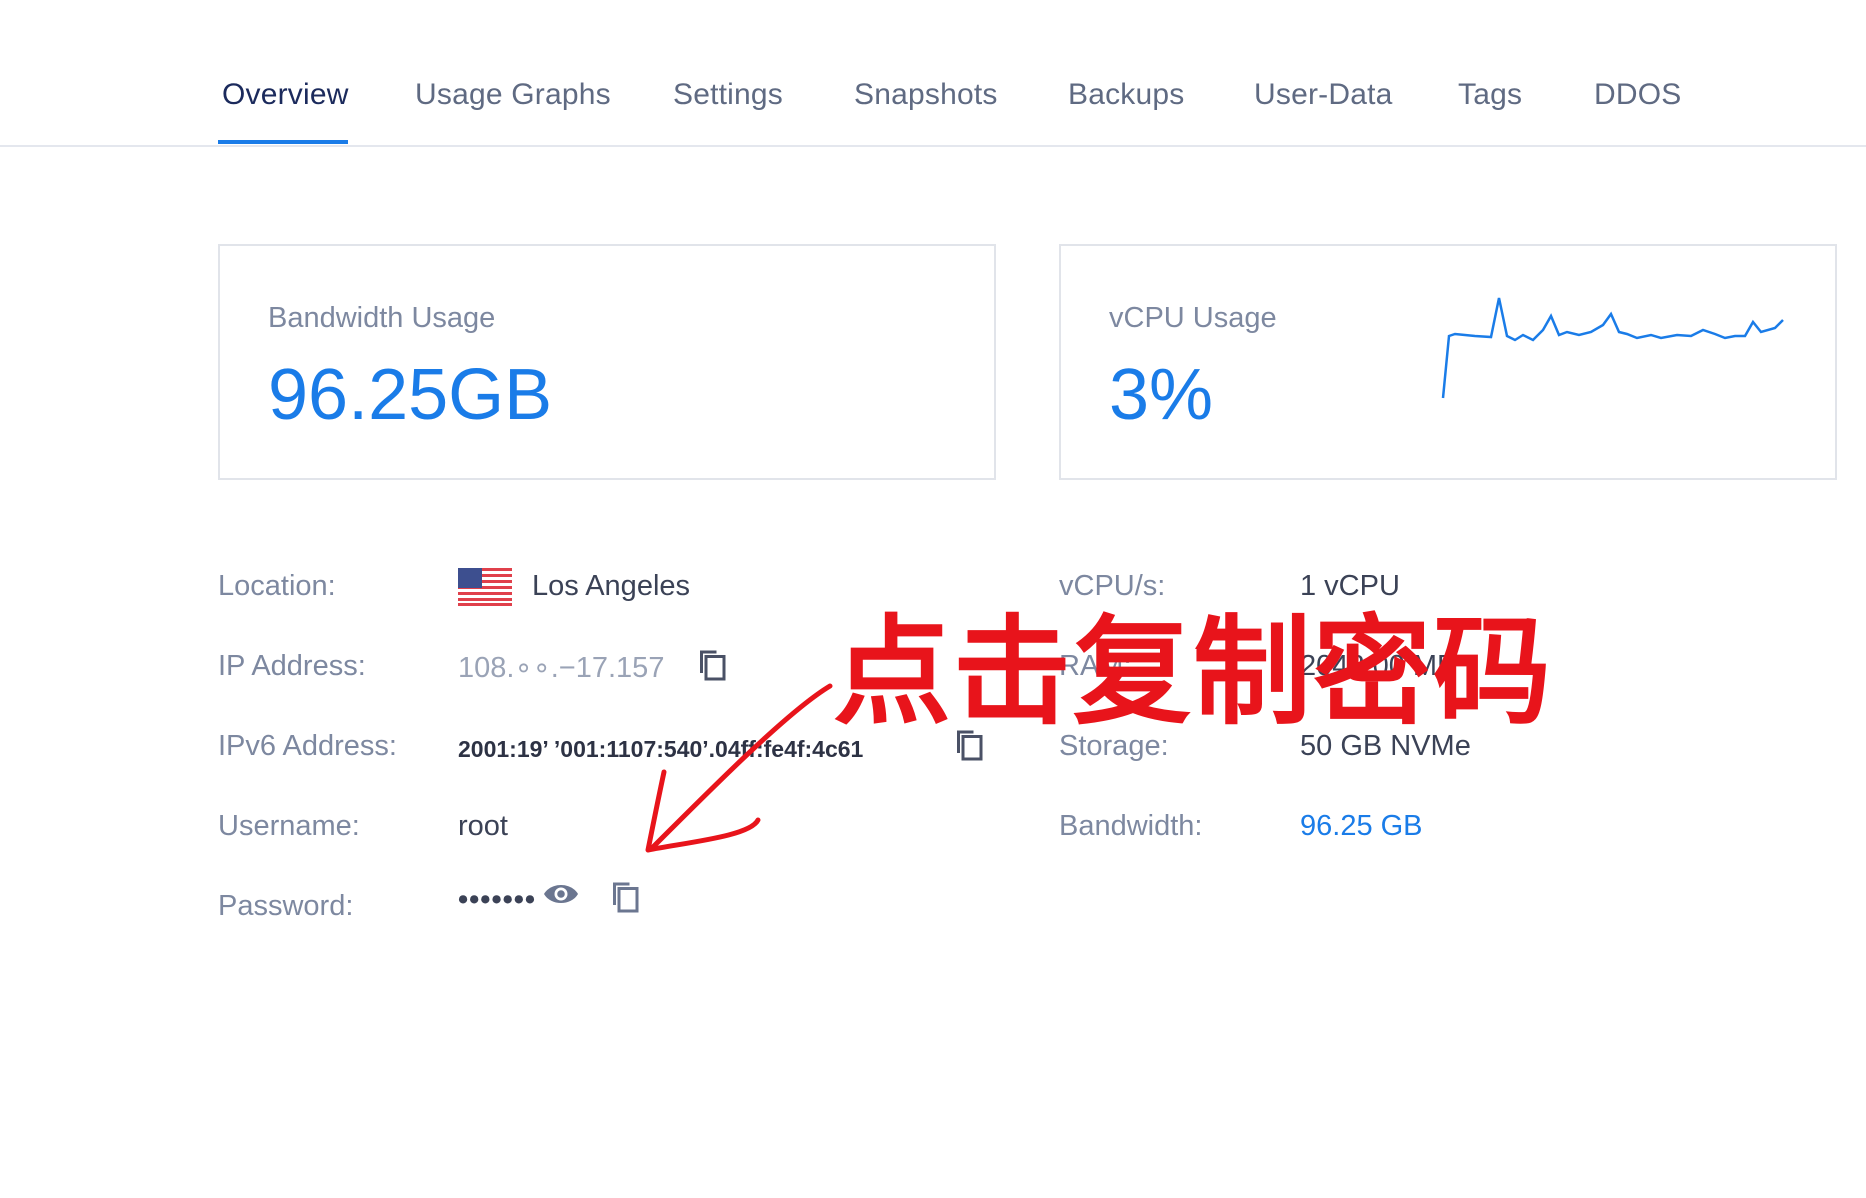 The width and height of the screenshot is (1866, 1198). I want to click on tab-ddos: DDOS, so click(1637, 95).